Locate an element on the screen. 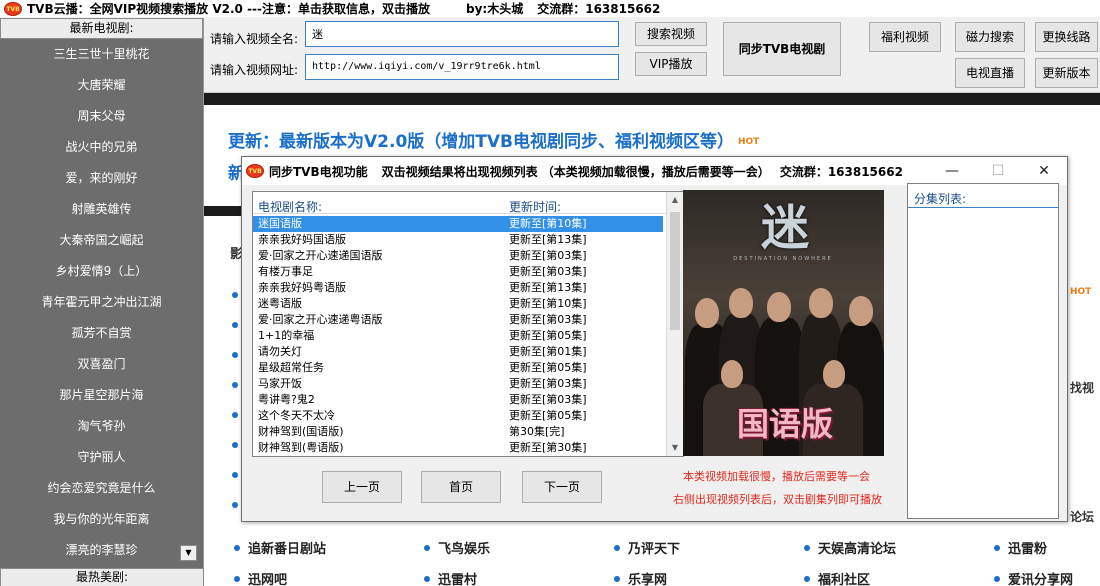 The image size is (1100, 586). series-name: 爱·回家之开心速递粤语版 is located at coordinates (320, 319).